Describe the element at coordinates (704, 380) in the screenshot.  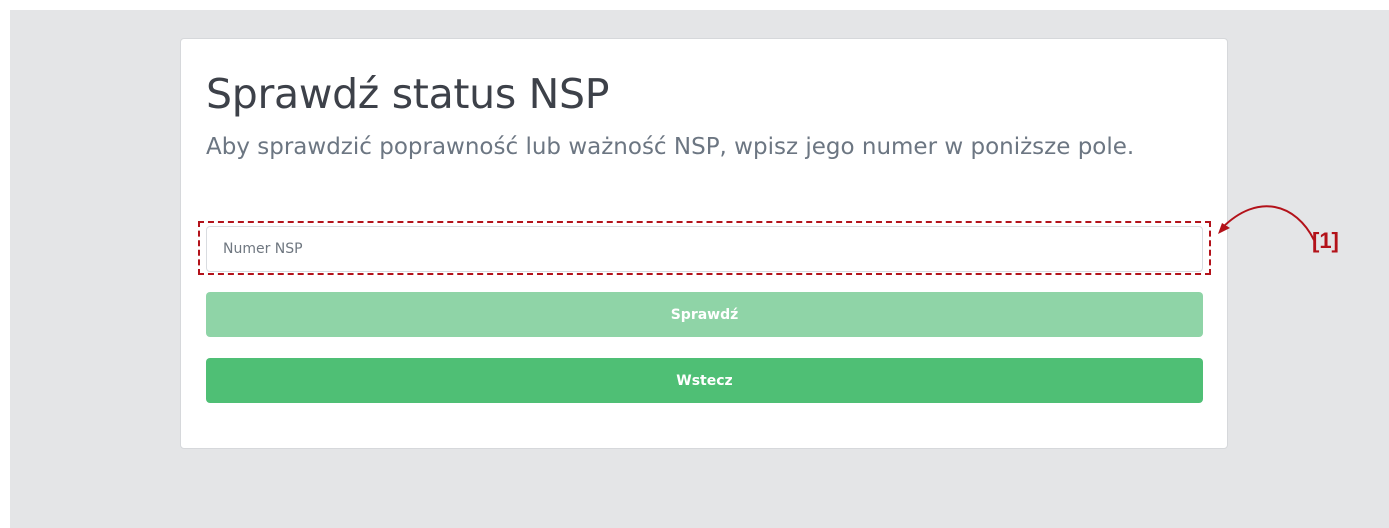
I see `back-button: Wstecz` at that location.